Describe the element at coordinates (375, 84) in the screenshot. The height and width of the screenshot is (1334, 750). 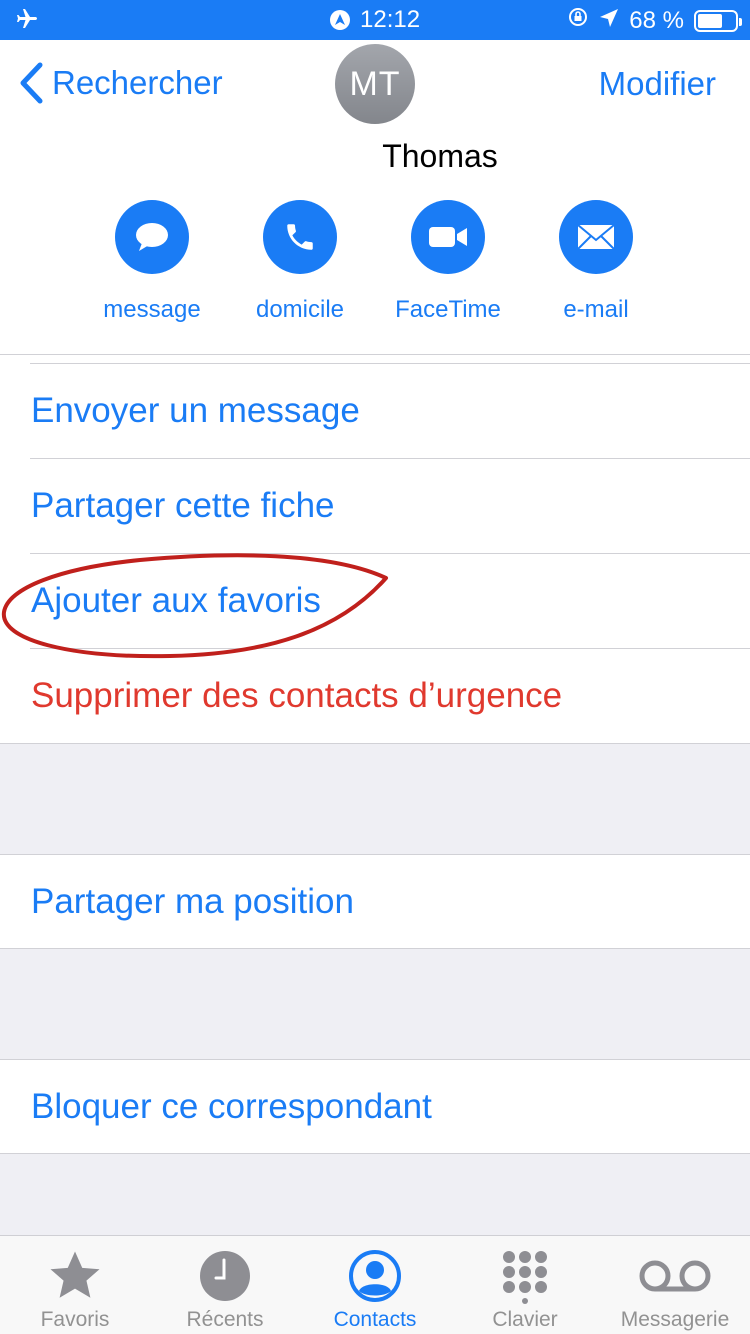
I see `avatar: MT` at that location.